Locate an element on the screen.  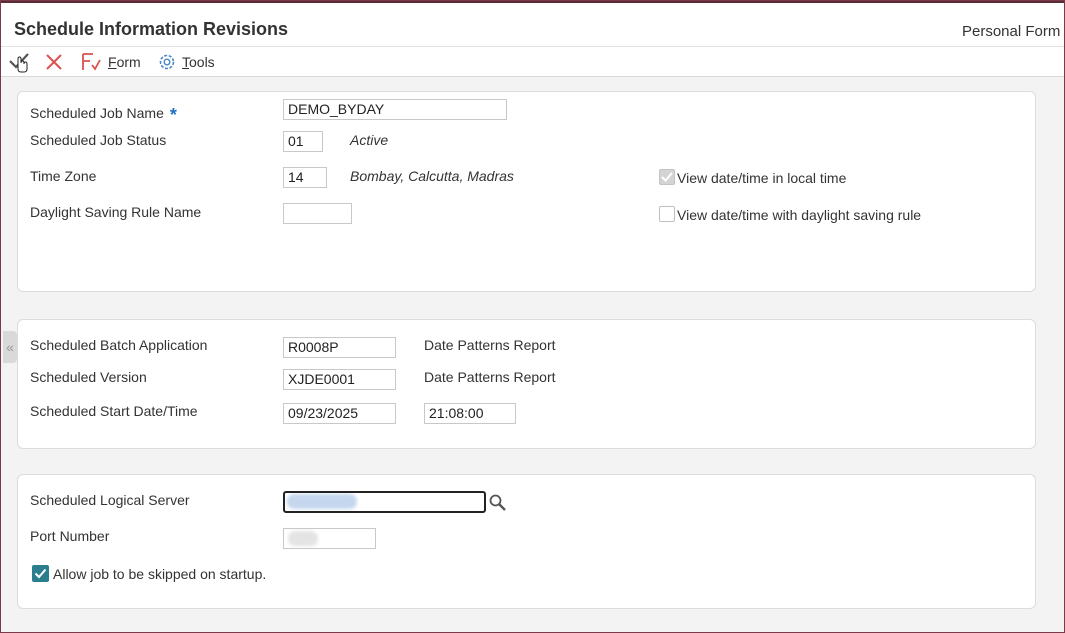
port-number-label: Port Number is located at coordinates (70, 536).